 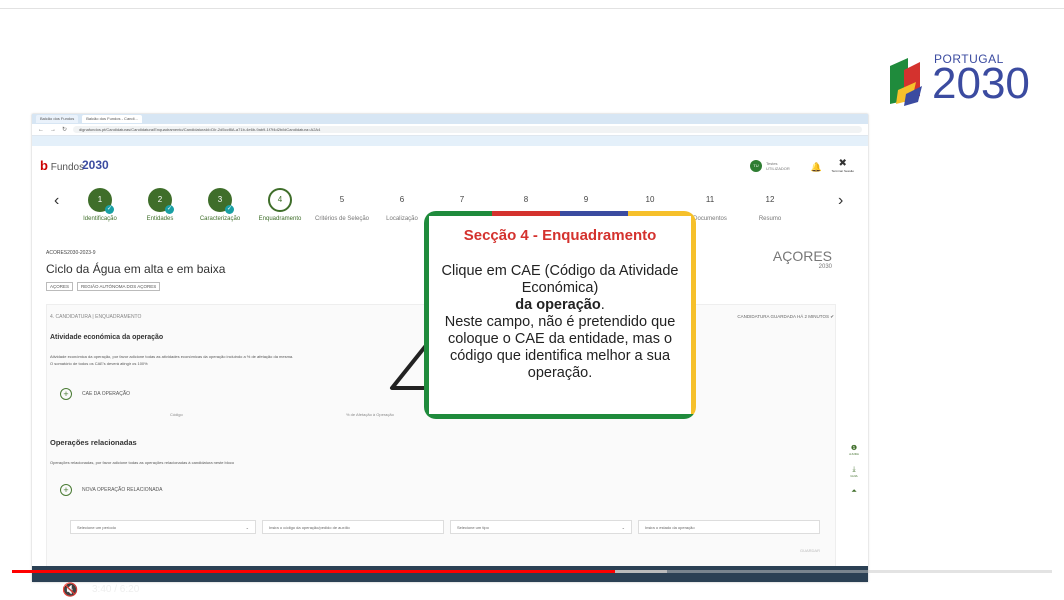 I want to click on tag: AÇORES, so click(x=60, y=286).